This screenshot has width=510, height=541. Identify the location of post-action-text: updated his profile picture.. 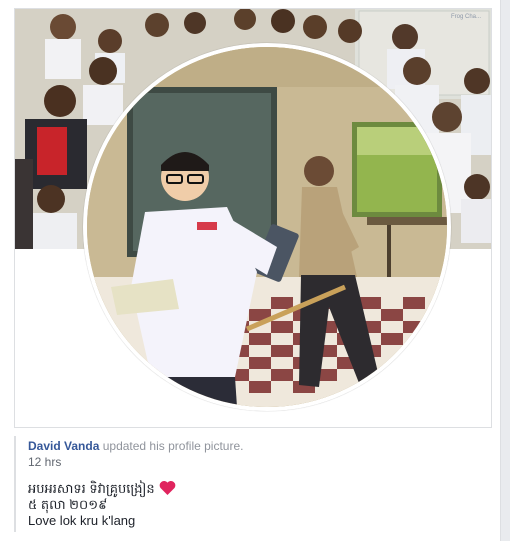
(173, 446).